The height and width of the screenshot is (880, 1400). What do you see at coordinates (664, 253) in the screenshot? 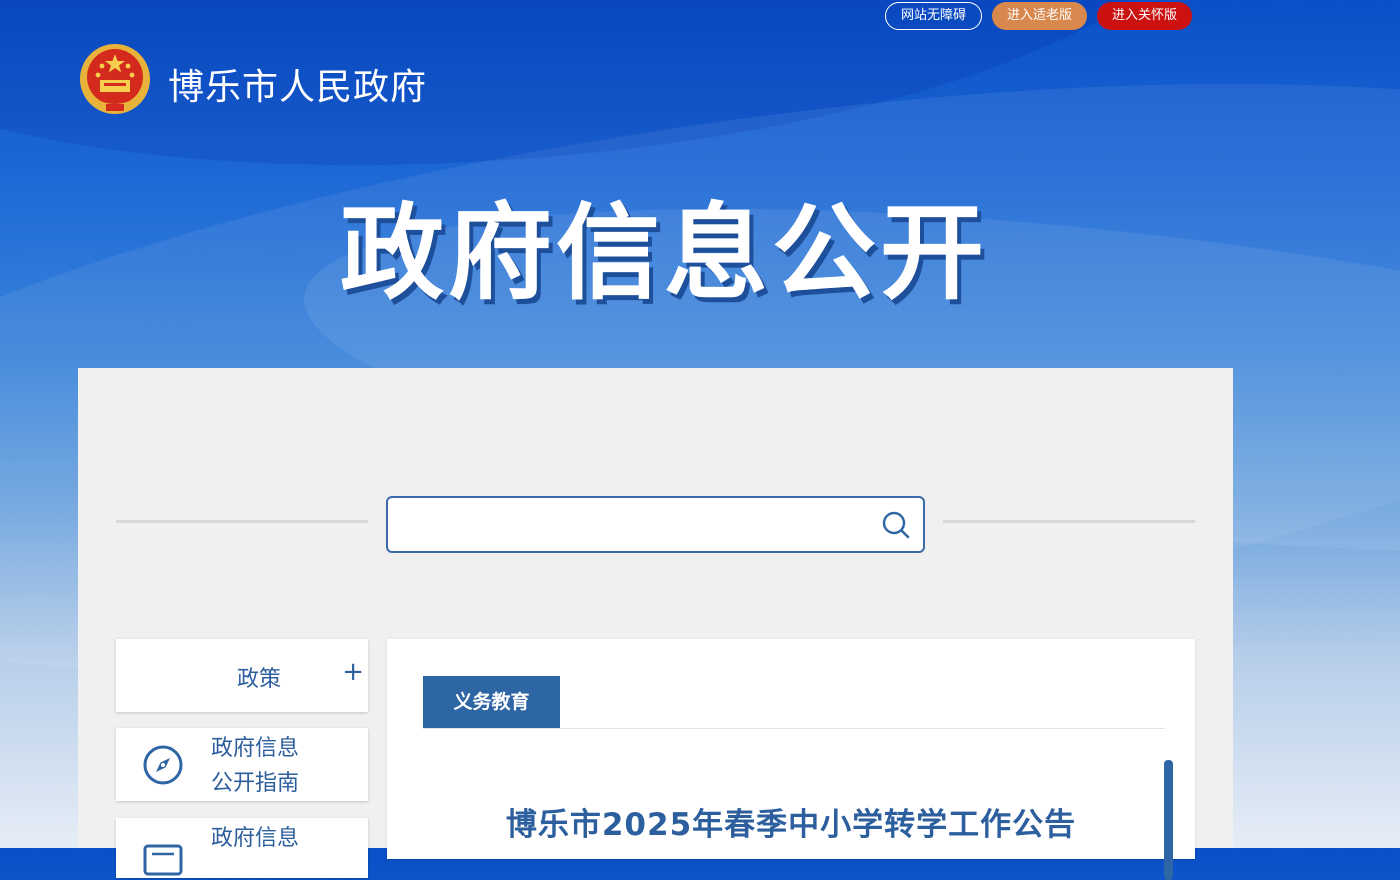
I see `hero-title: 政府信息公开` at bounding box center [664, 253].